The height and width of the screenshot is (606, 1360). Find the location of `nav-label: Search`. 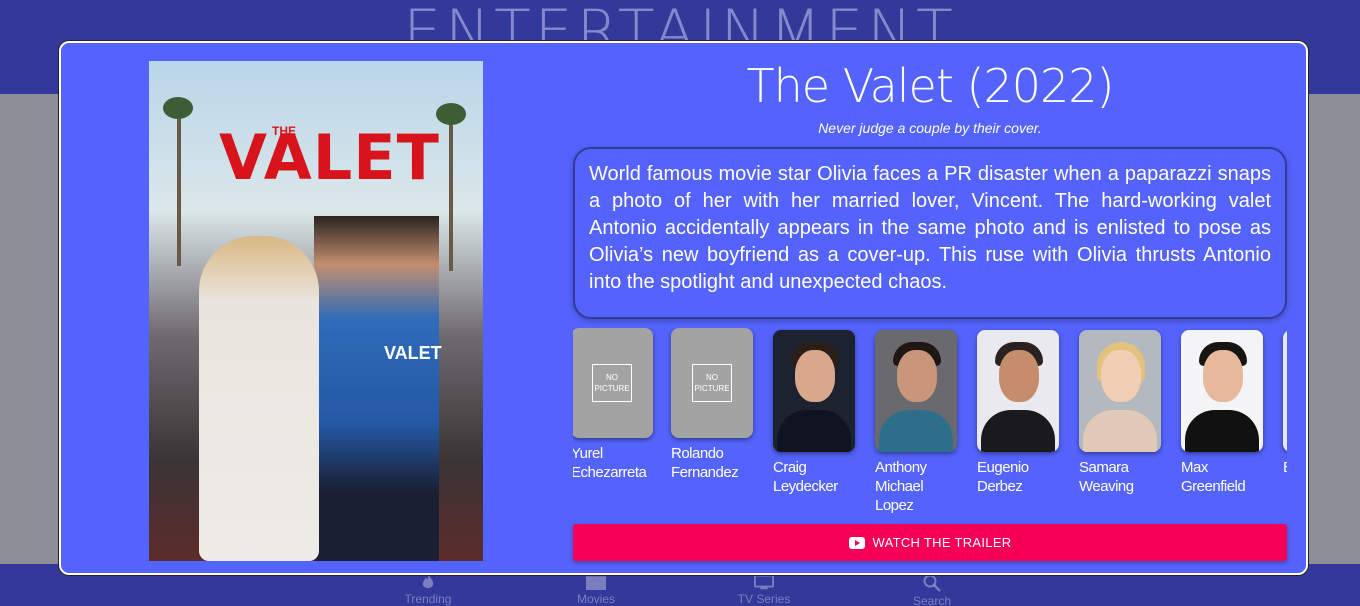

nav-label: Search is located at coordinates (932, 600).